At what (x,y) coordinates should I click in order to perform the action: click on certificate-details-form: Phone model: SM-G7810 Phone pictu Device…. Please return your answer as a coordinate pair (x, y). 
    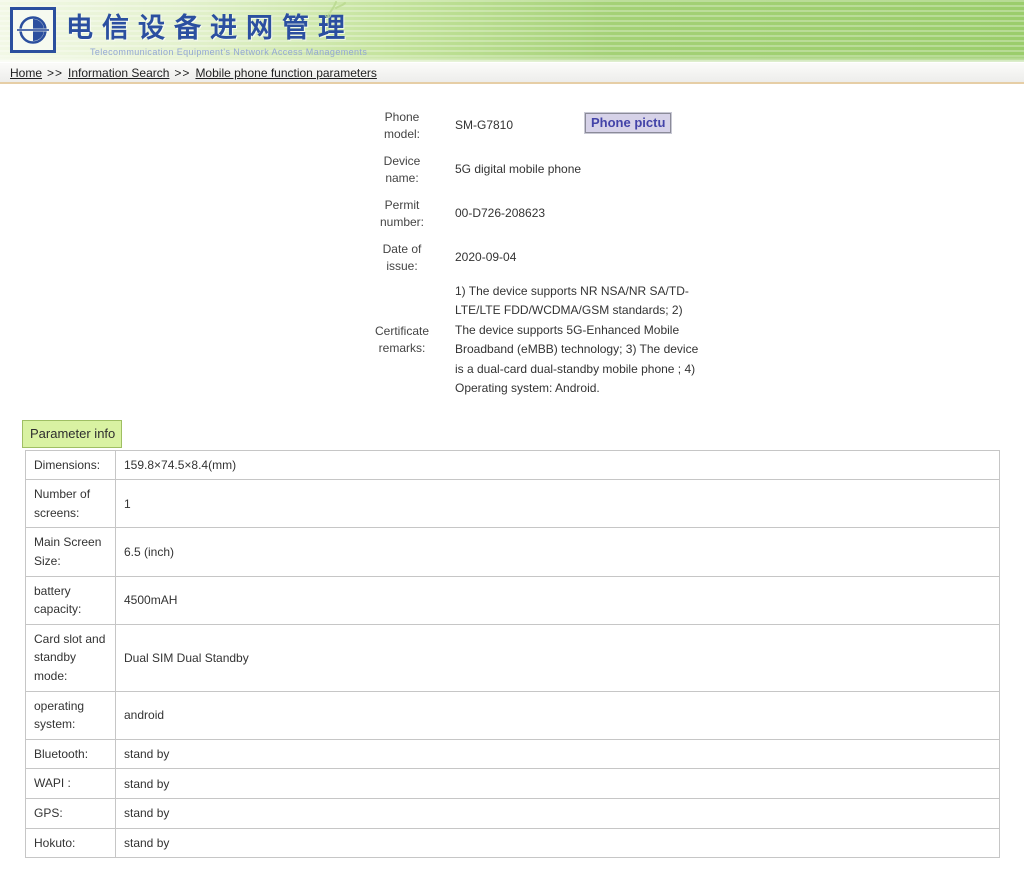
    Looking at the image, I should click on (535, 251).